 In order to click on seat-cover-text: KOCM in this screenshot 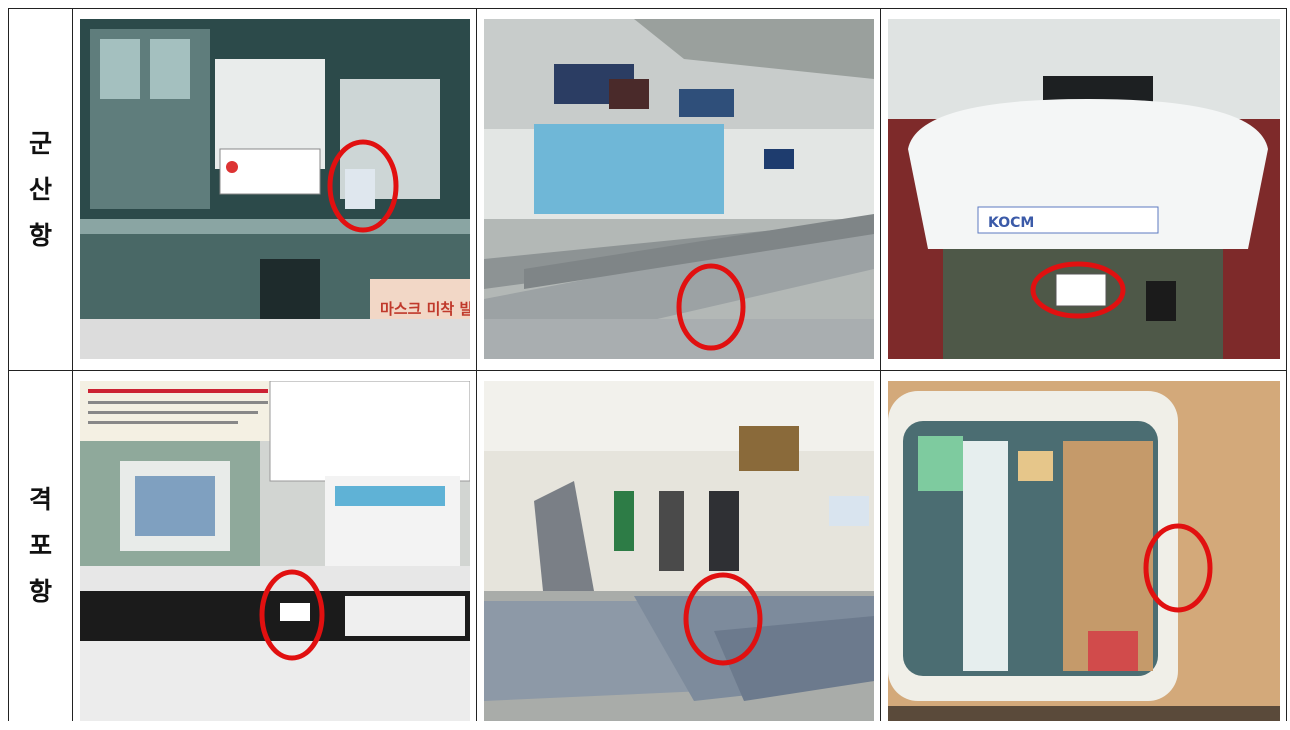, I will do `click(1011, 223)`.